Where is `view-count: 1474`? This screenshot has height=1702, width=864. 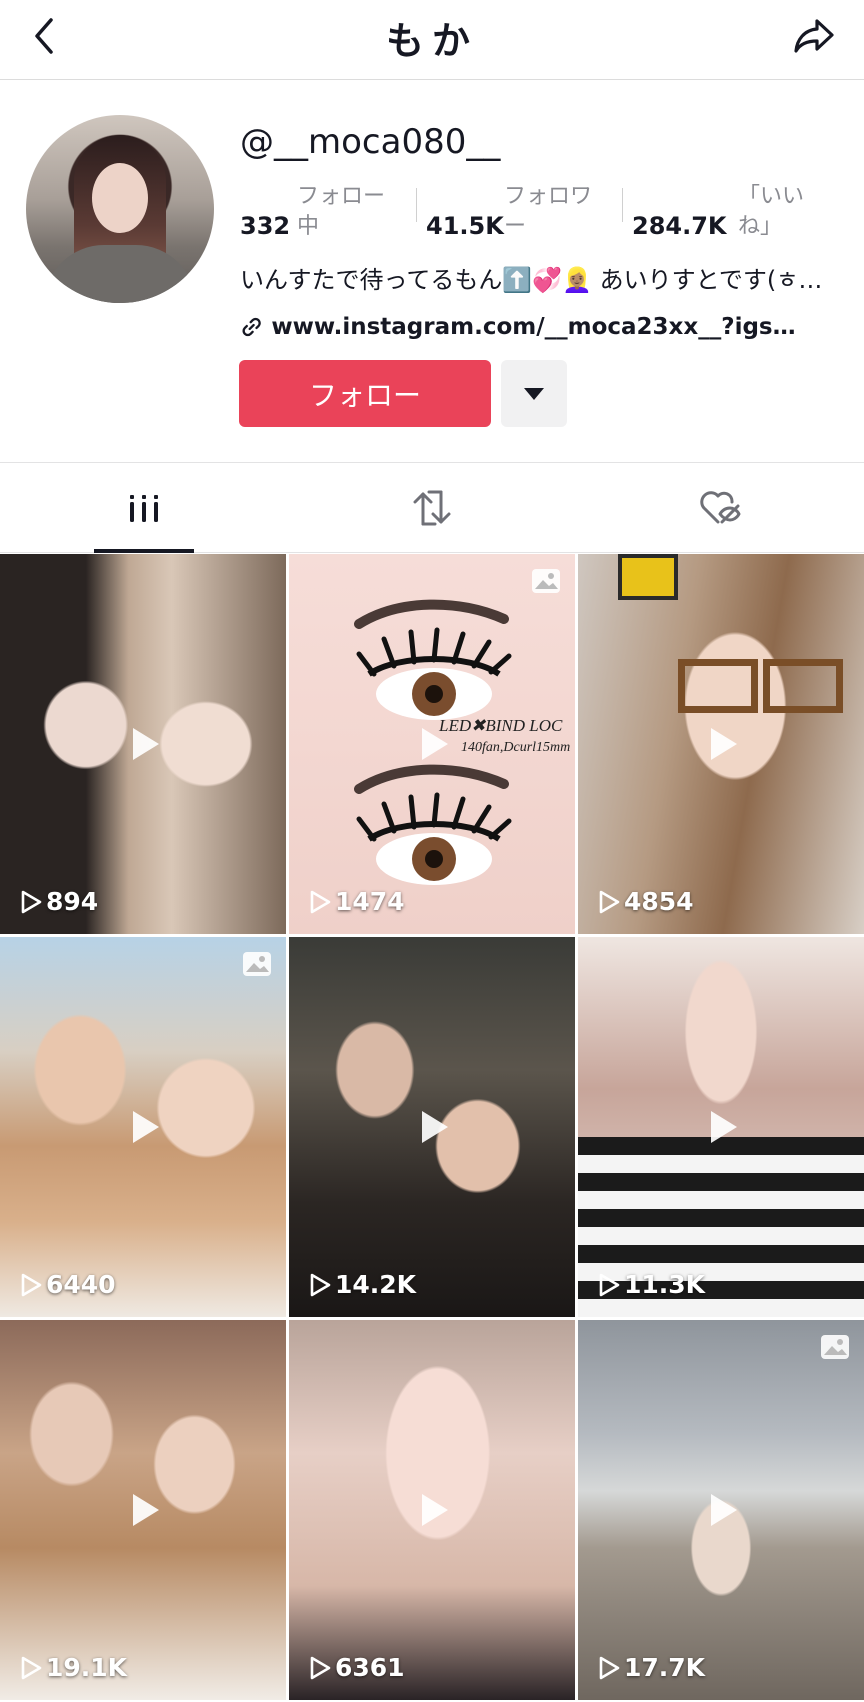
view-count: 1474 is located at coordinates (357, 901).